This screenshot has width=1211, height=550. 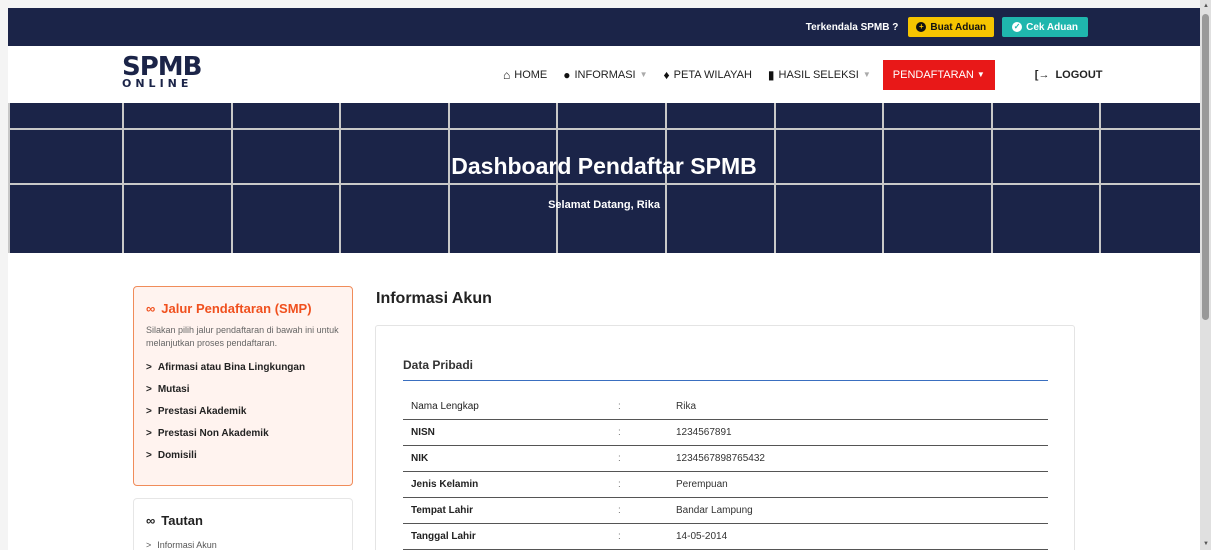 What do you see at coordinates (604, 166) in the screenshot?
I see `page-title: Dashboard Pendaftar SPMB` at bounding box center [604, 166].